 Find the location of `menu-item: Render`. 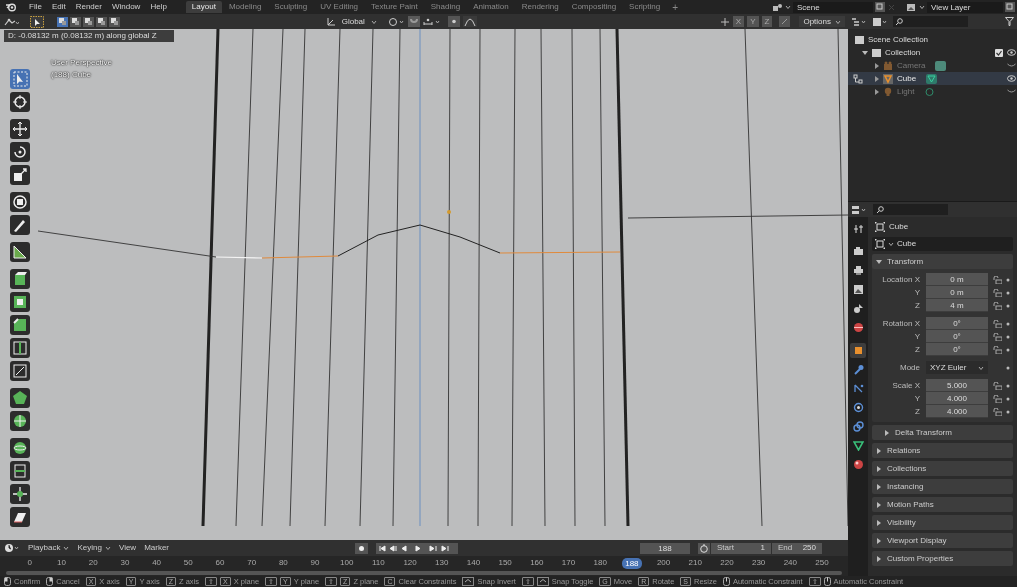

menu-item: Render is located at coordinates (88, 7).